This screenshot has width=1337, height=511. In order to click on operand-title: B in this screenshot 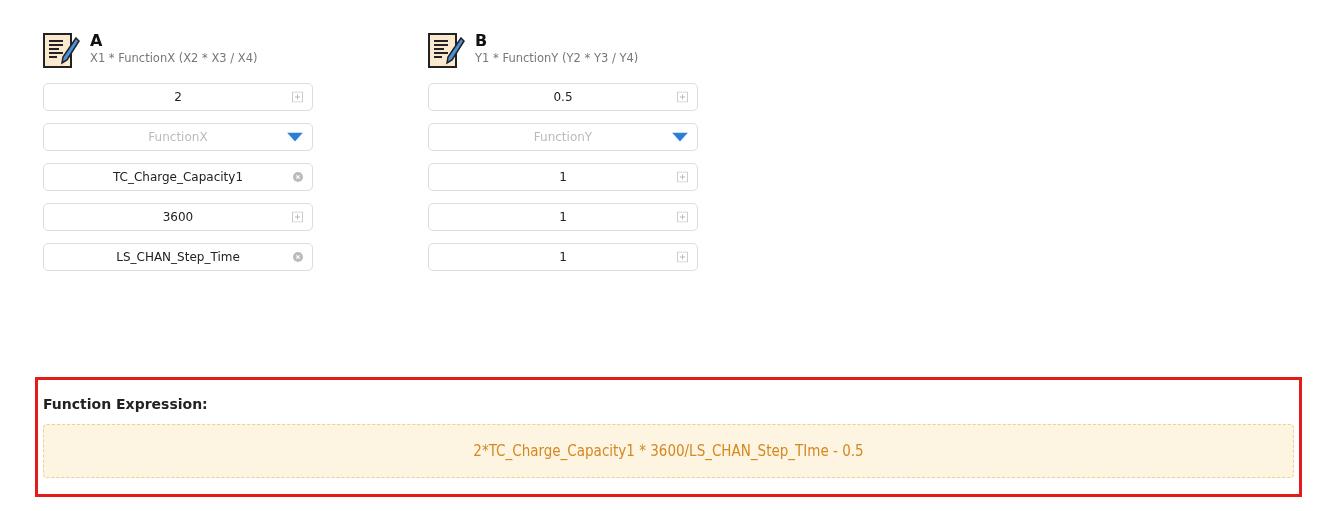, I will do `click(482, 41)`.